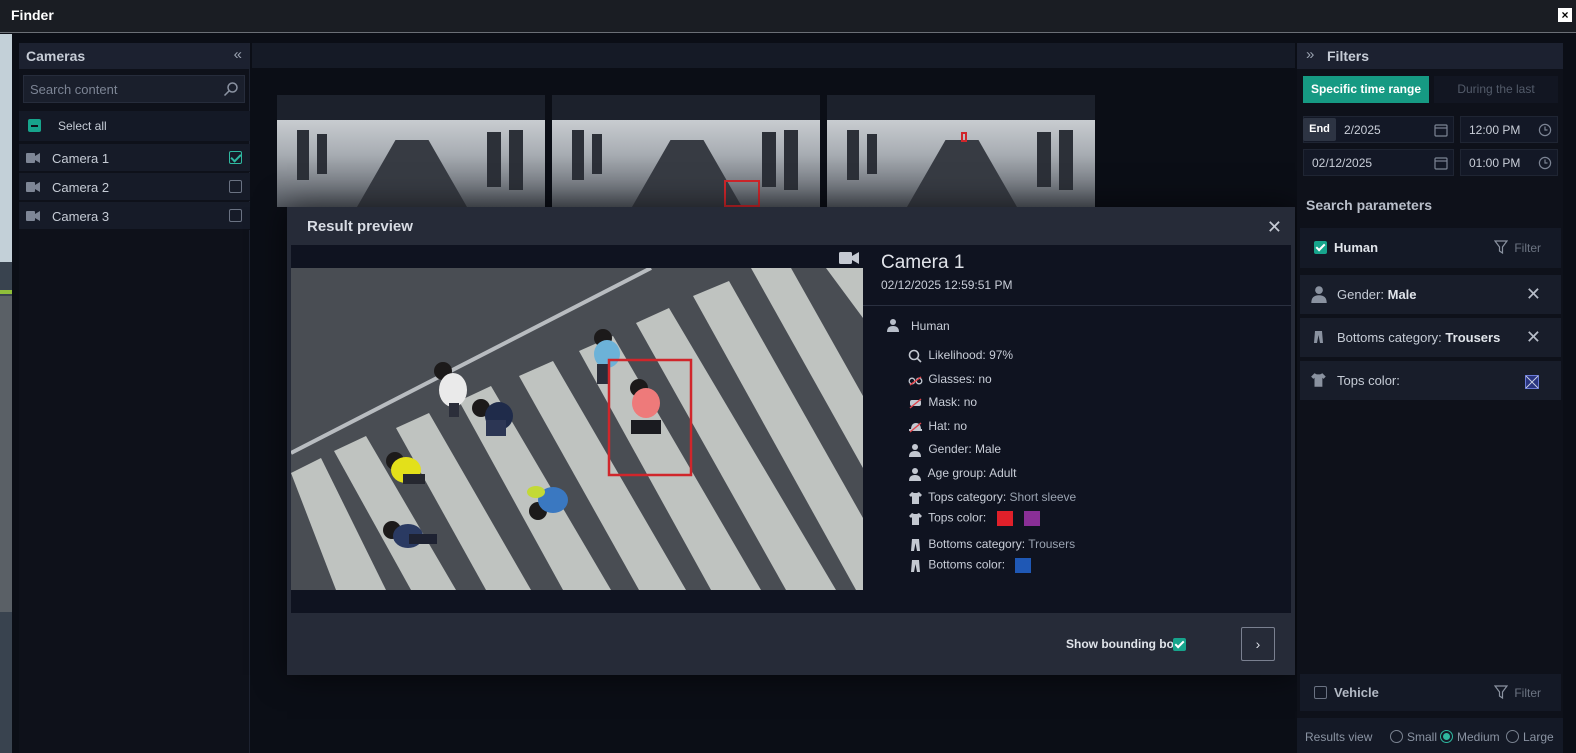 The width and height of the screenshot is (1576, 753). What do you see at coordinates (134, 56) in the screenshot?
I see `cameras-header: Cameras «` at bounding box center [134, 56].